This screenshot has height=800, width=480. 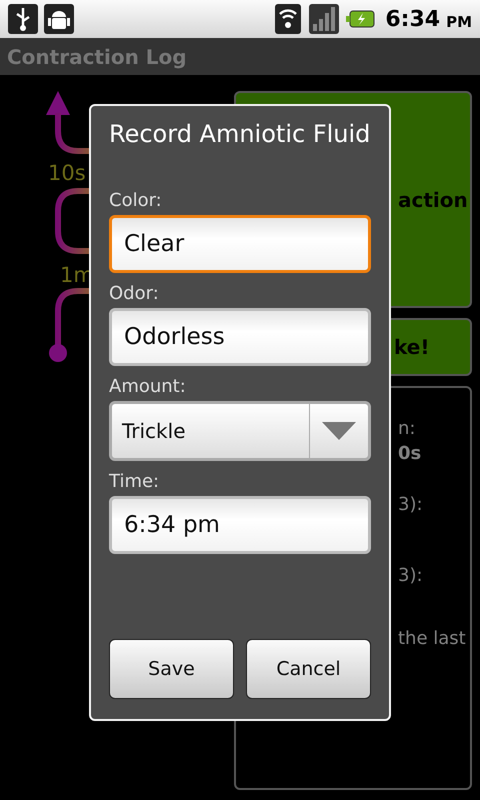 What do you see at coordinates (171, 669) in the screenshot?
I see `save-button: Save` at bounding box center [171, 669].